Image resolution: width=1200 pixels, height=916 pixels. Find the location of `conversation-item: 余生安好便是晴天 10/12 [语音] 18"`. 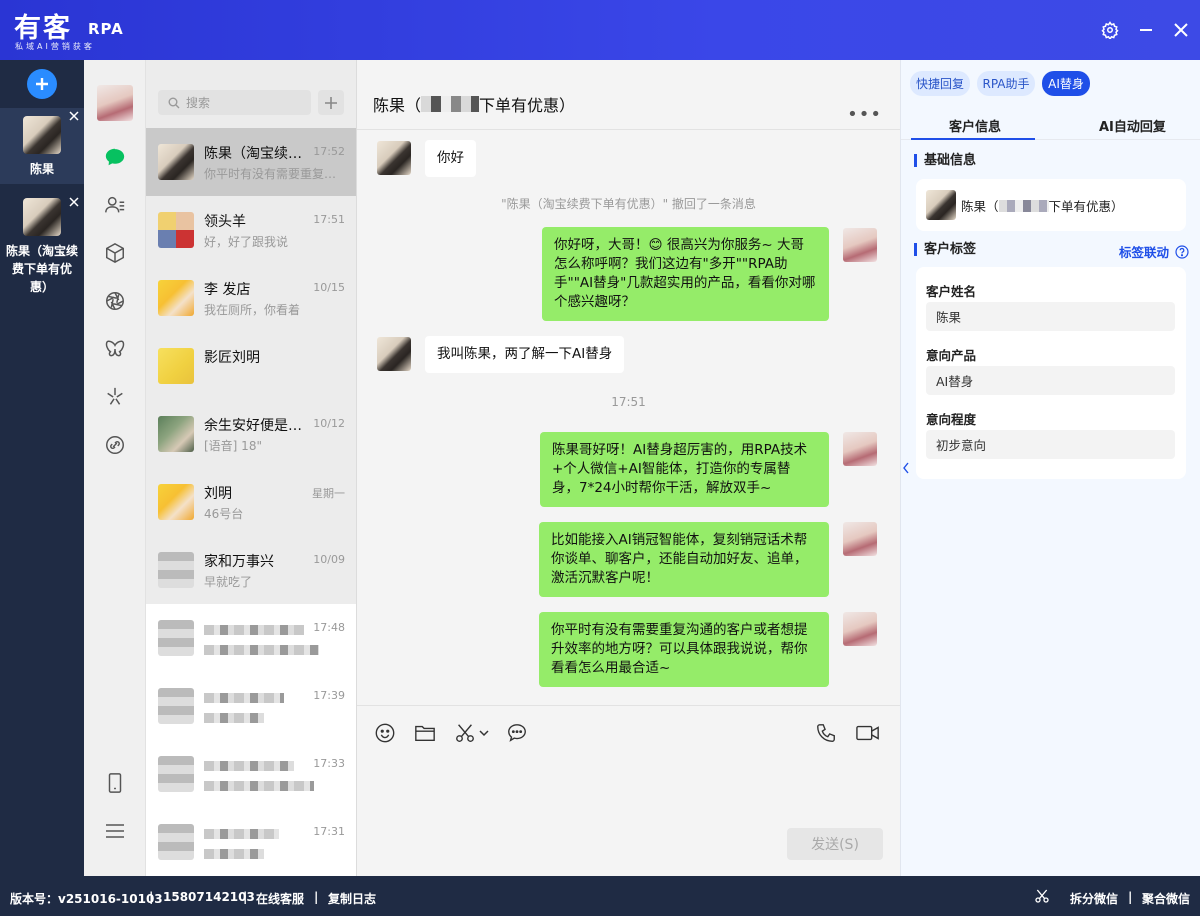

conversation-item: 余生安好便是晴天 10/12 [语音] 18" is located at coordinates (251, 434).